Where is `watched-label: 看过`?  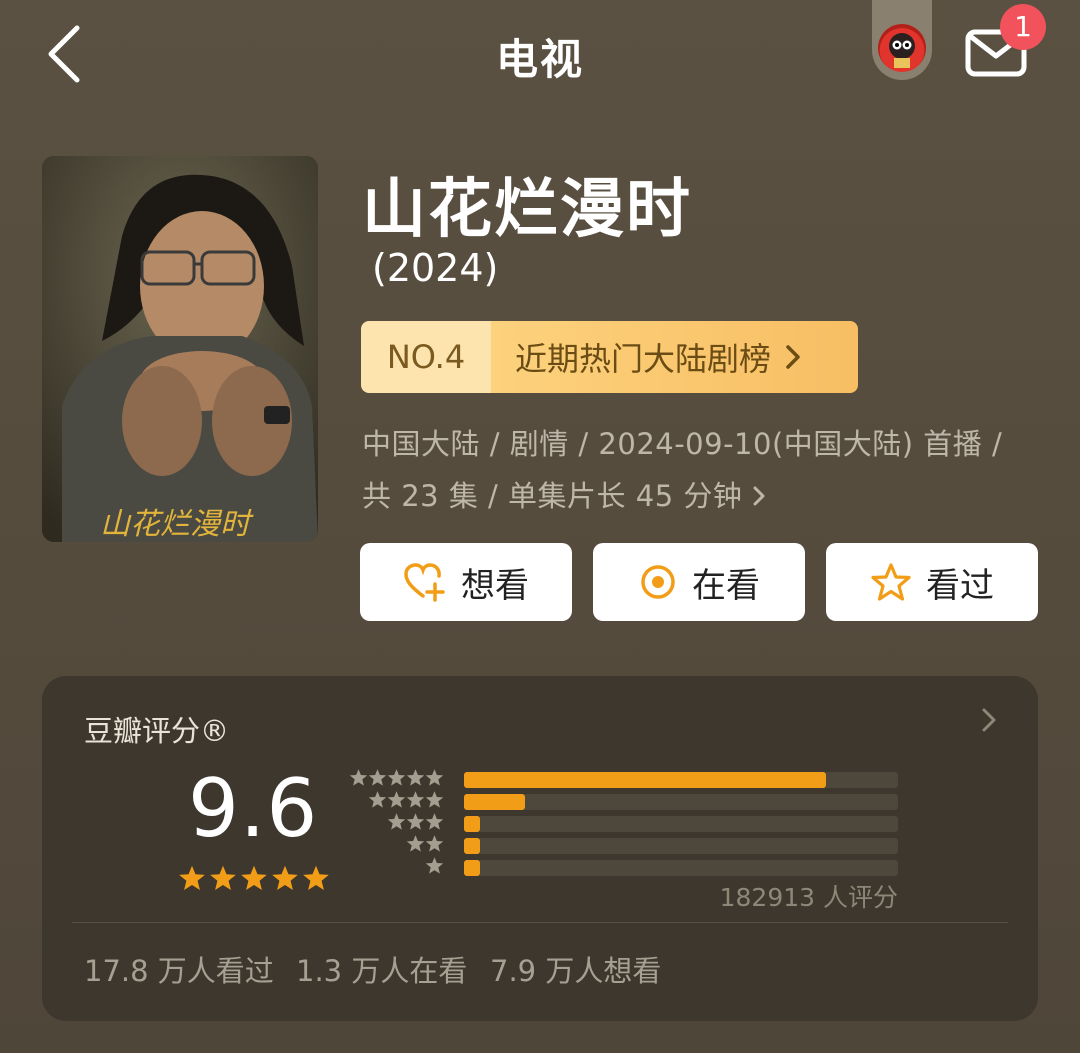 watched-label: 看过 is located at coordinates (960, 585).